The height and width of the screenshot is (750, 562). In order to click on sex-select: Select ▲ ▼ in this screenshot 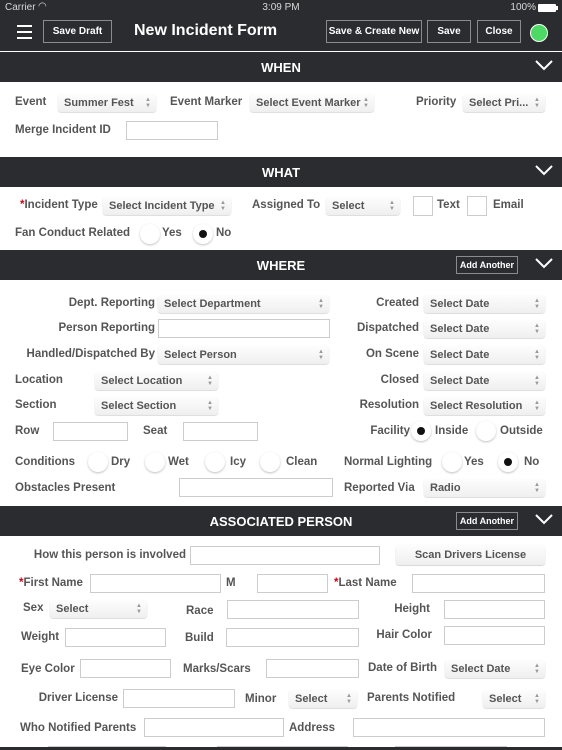, I will do `click(98, 609)`.